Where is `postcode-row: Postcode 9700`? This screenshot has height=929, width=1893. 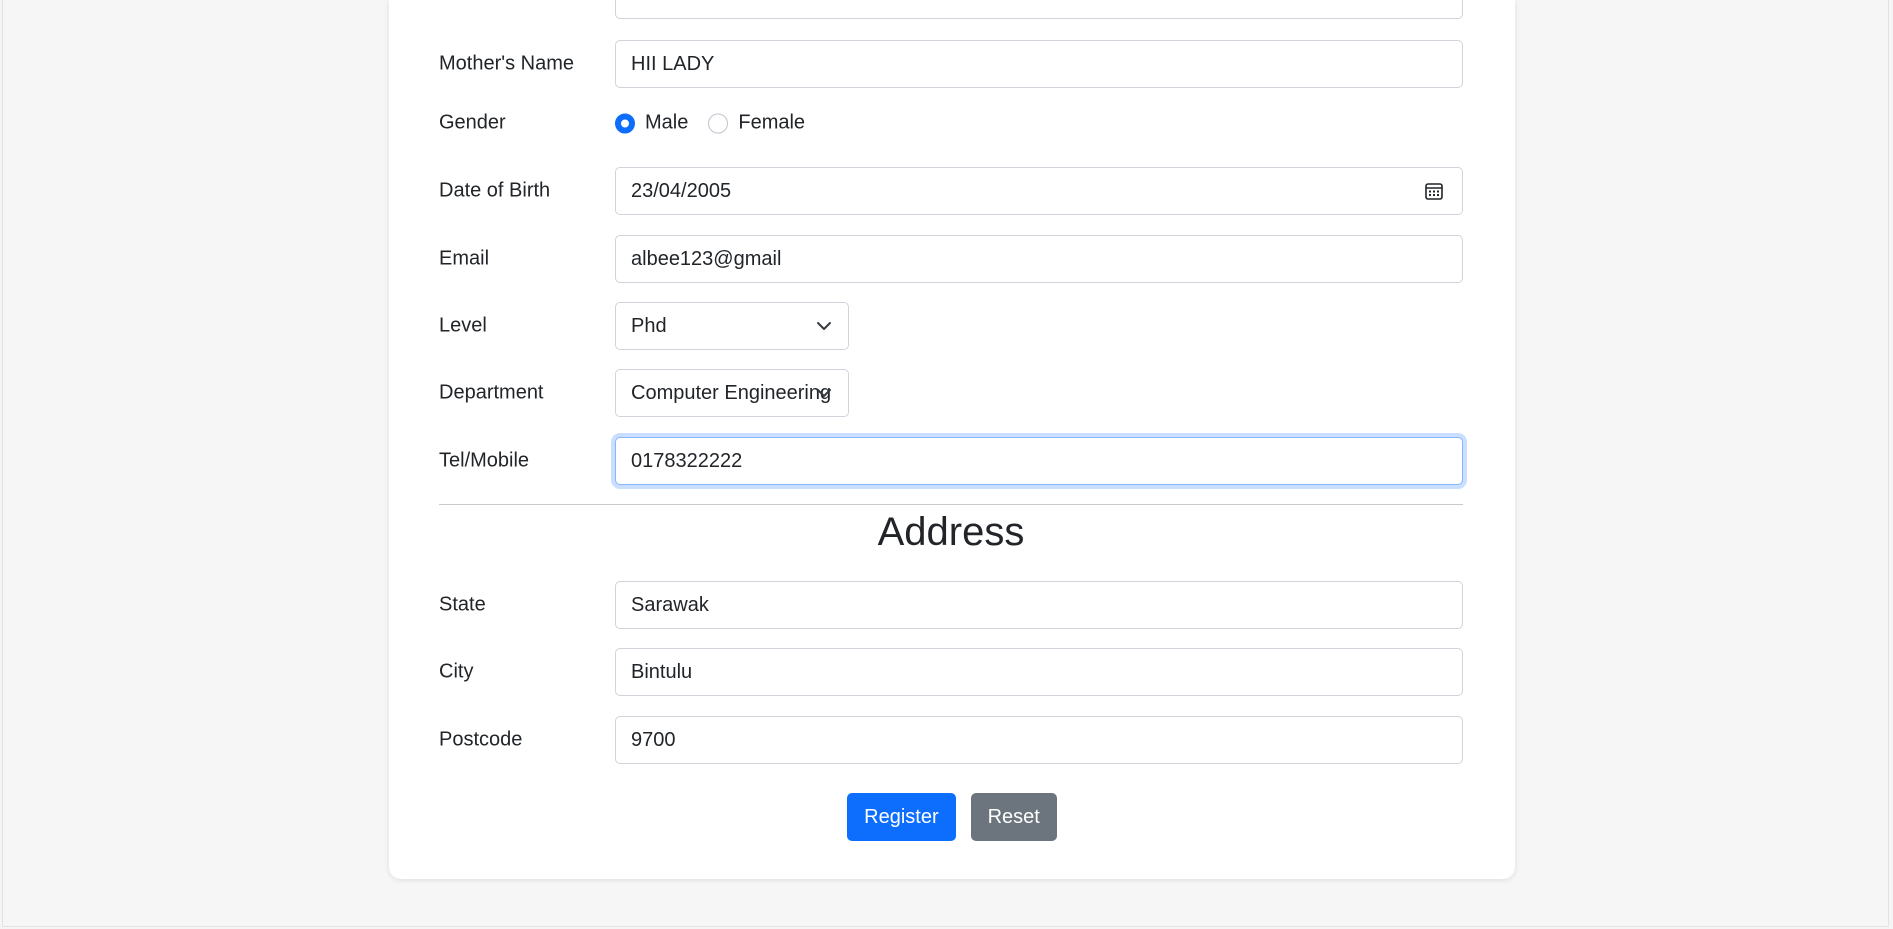 postcode-row: Postcode 9700 is located at coordinates (951, 740).